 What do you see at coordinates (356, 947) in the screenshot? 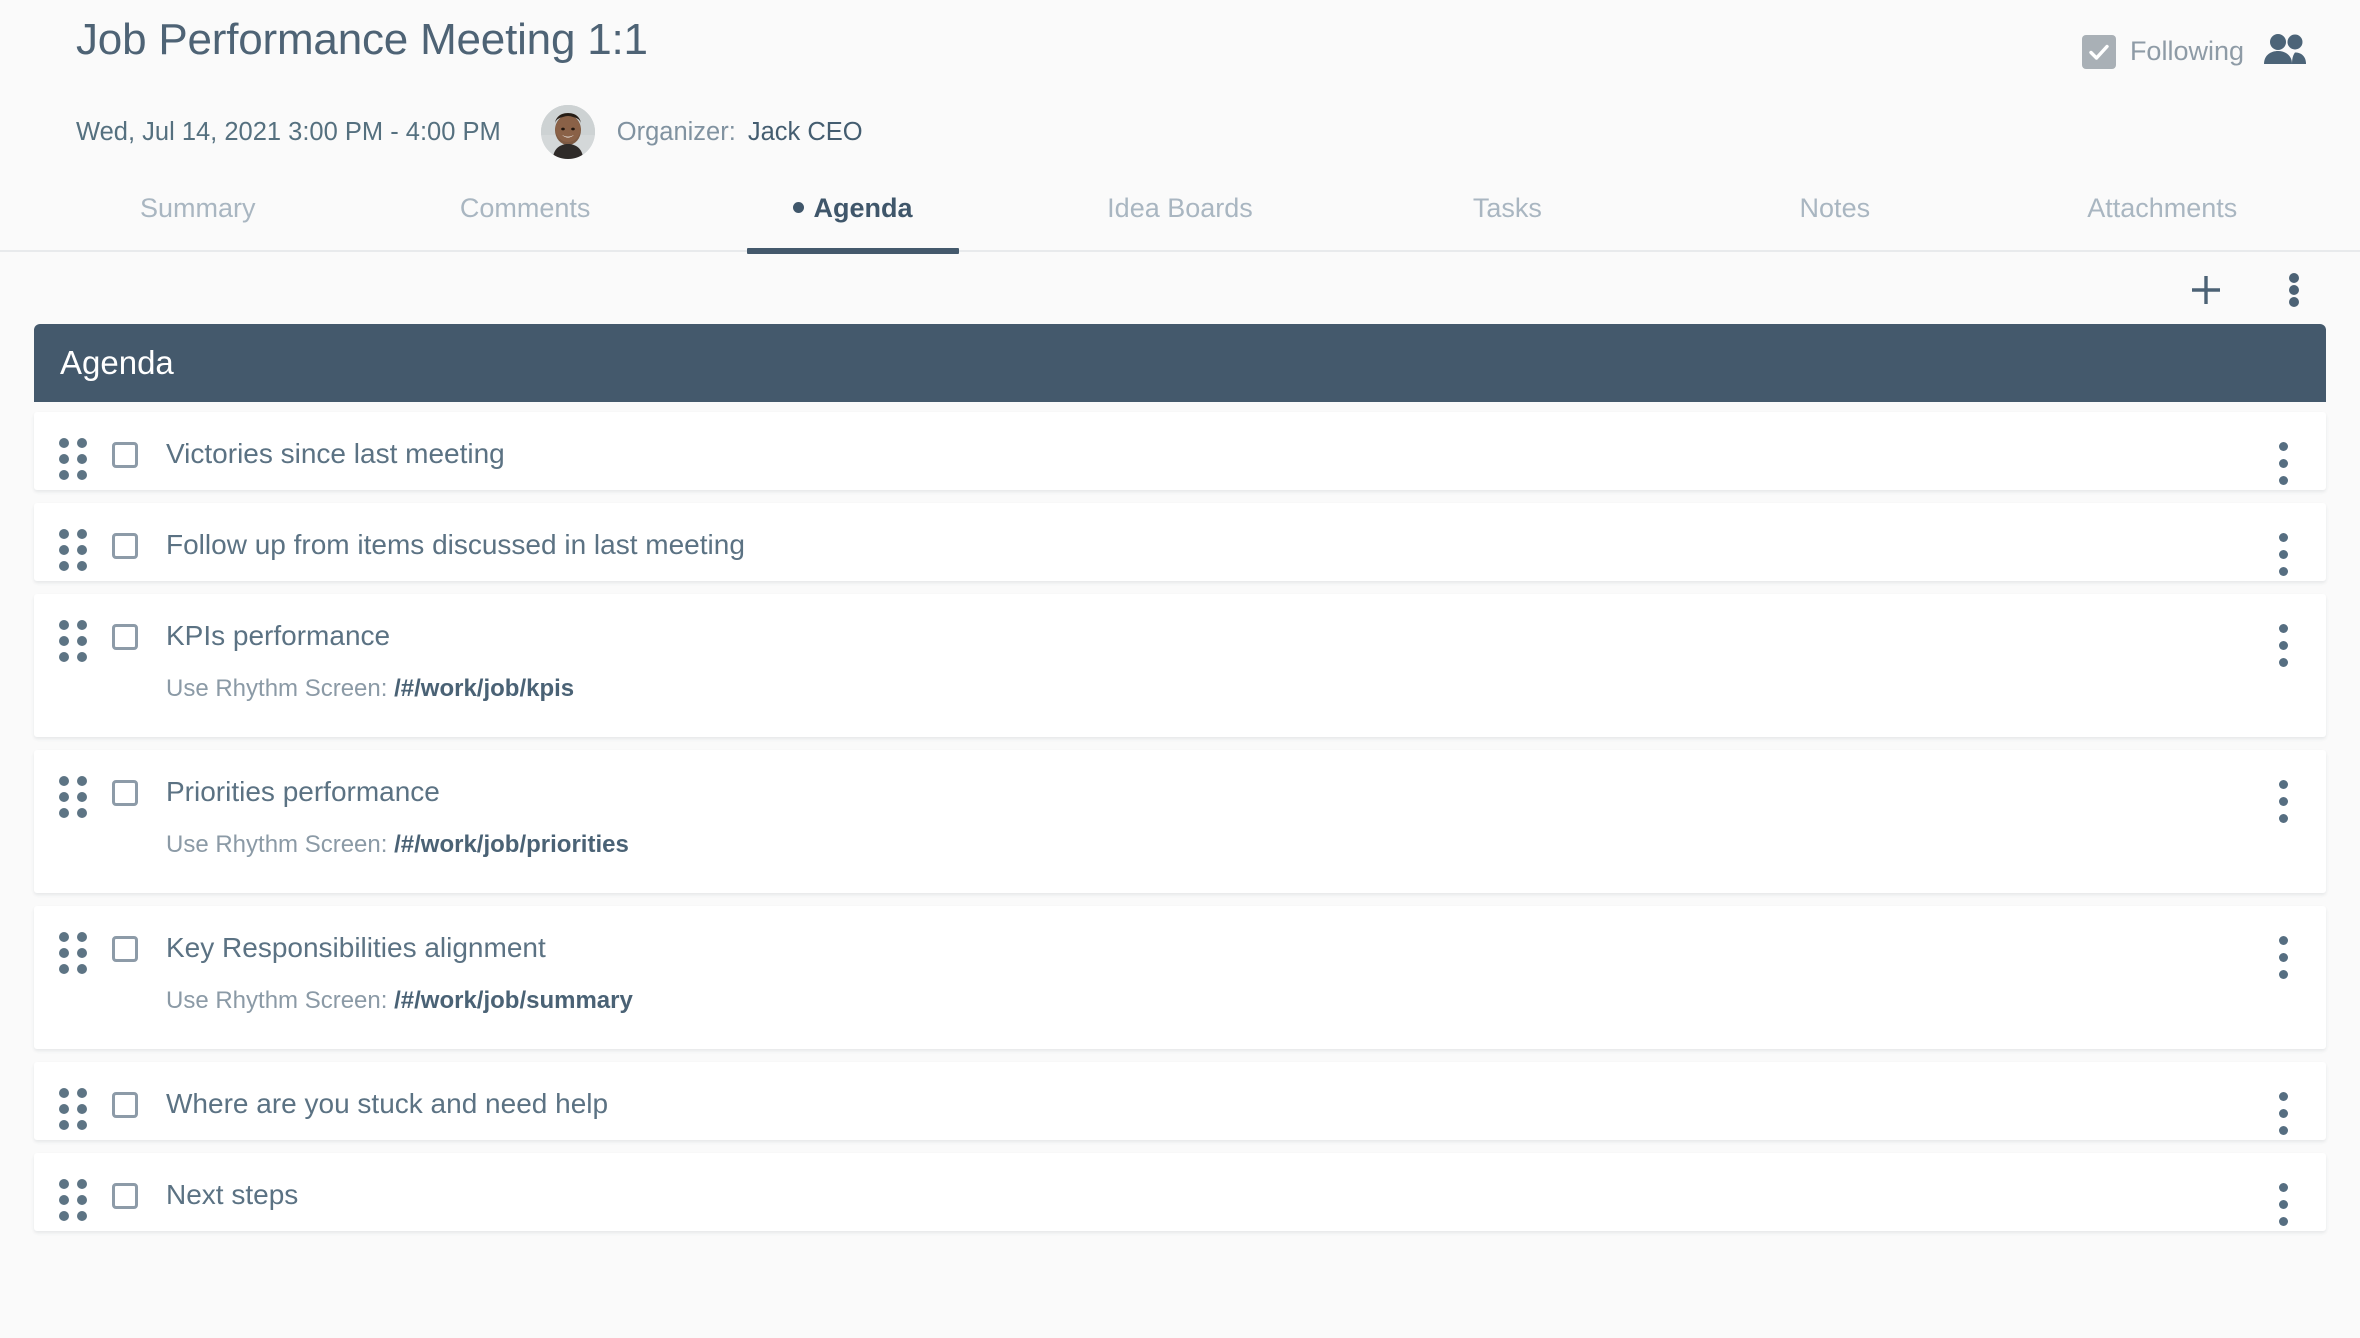
I see `agenda-item-title: Key Responsibilities alignment` at bounding box center [356, 947].